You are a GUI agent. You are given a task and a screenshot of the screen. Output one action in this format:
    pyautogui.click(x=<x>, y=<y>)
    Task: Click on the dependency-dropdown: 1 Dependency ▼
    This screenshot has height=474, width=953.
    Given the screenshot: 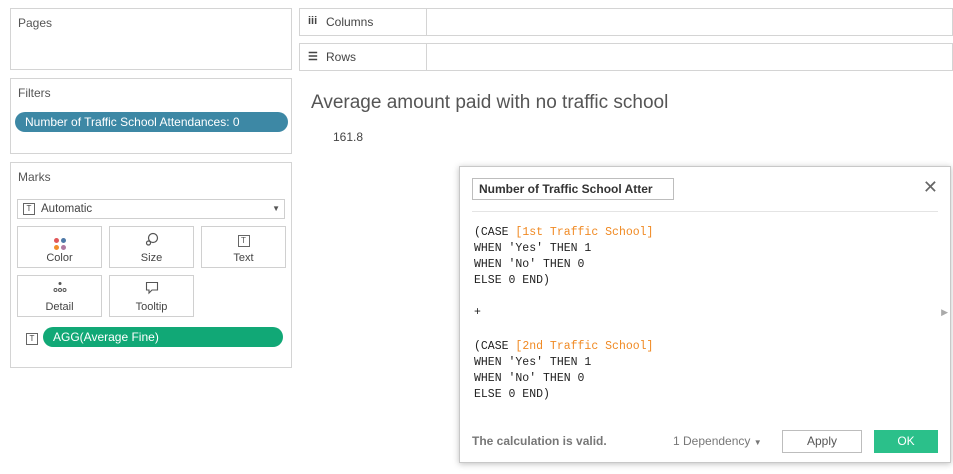 What is the action you would take?
    pyautogui.click(x=717, y=441)
    